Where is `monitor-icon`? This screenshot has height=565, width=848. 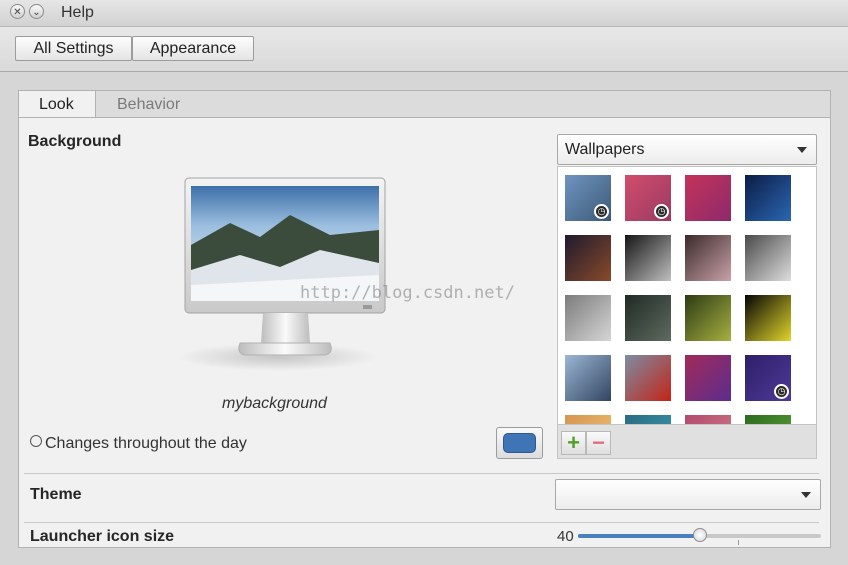
monitor-icon is located at coordinates (282, 274).